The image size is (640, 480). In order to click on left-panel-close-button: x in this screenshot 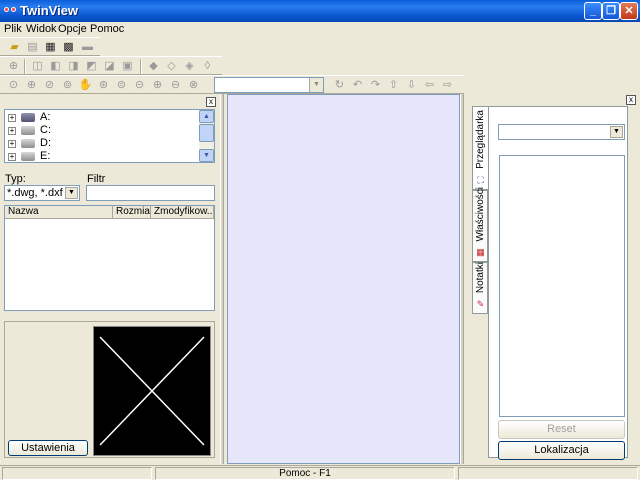, I will do `click(211, 102)`.